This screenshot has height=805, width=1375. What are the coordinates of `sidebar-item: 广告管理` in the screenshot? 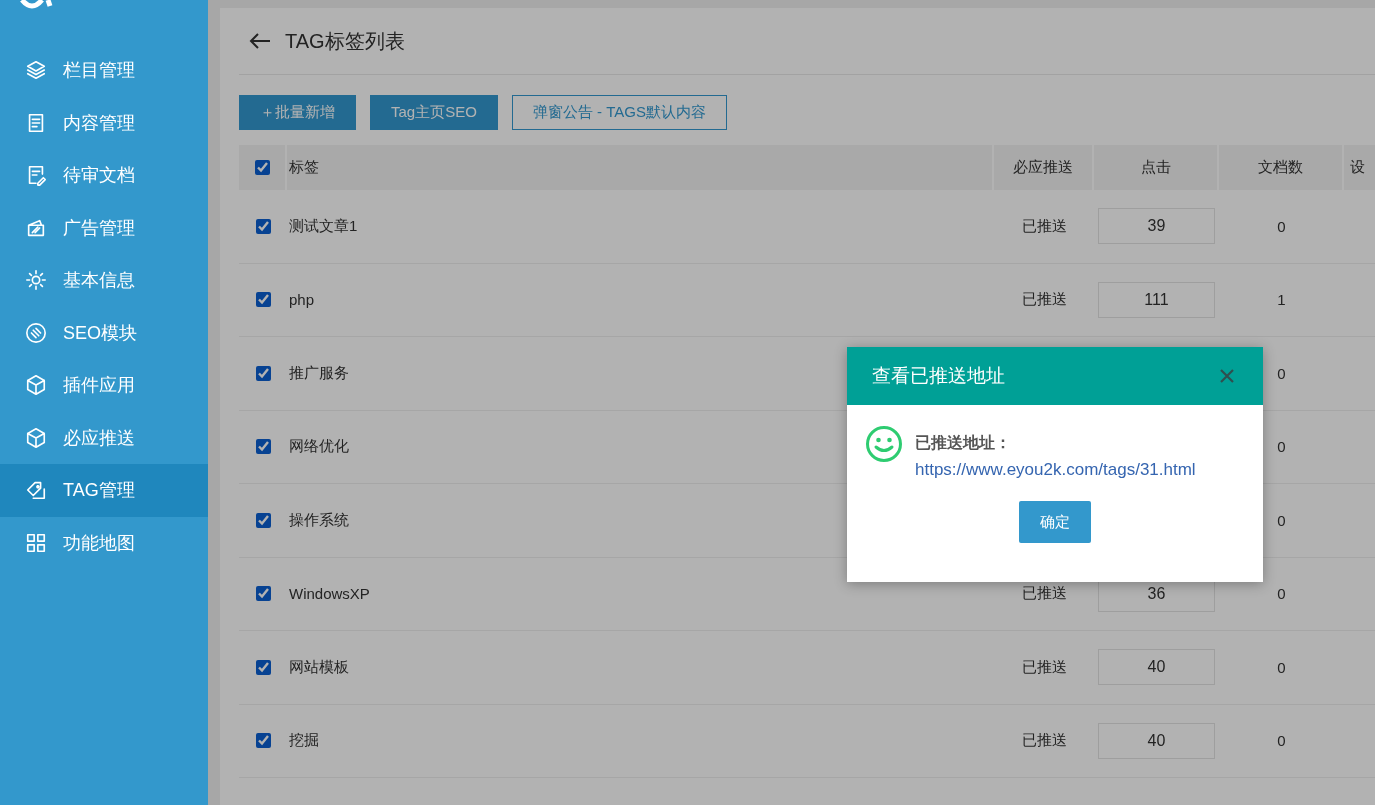 It's located at (104, 227).